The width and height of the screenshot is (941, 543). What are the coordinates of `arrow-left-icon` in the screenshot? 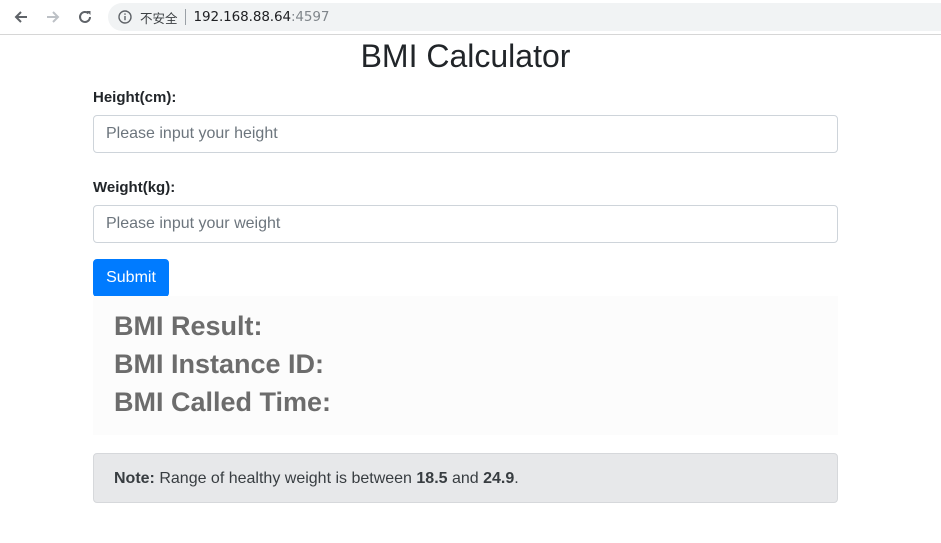 It's located at (20, 17).